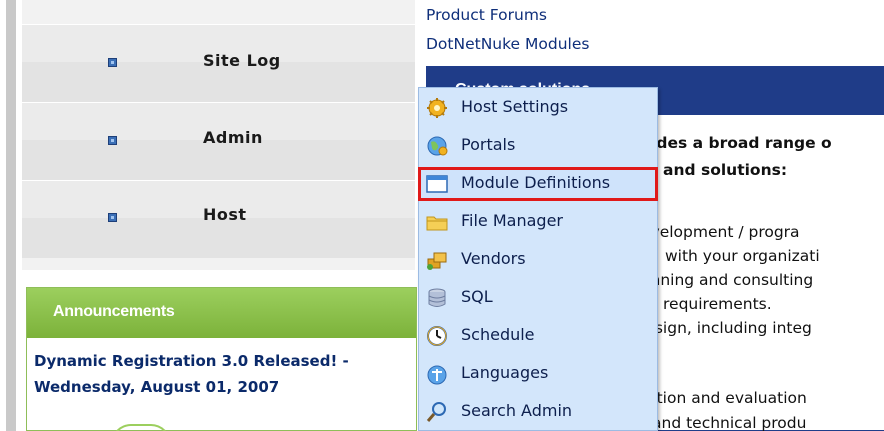  I want to click on menu-item-label: Schedule, so click(498, 334).